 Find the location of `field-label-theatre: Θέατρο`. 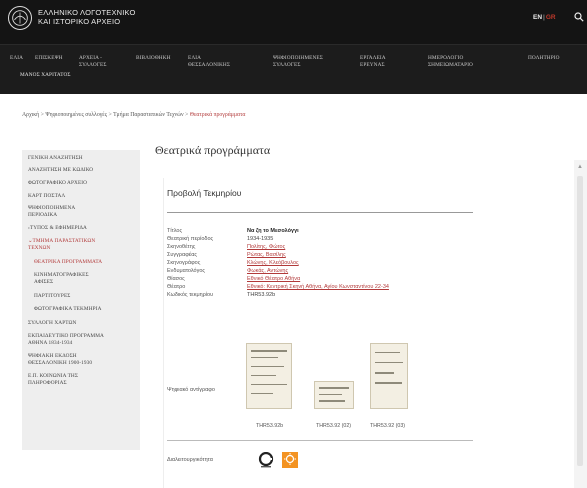

field-label-theatre: Θέατρο is located at coordinates (176, 287).